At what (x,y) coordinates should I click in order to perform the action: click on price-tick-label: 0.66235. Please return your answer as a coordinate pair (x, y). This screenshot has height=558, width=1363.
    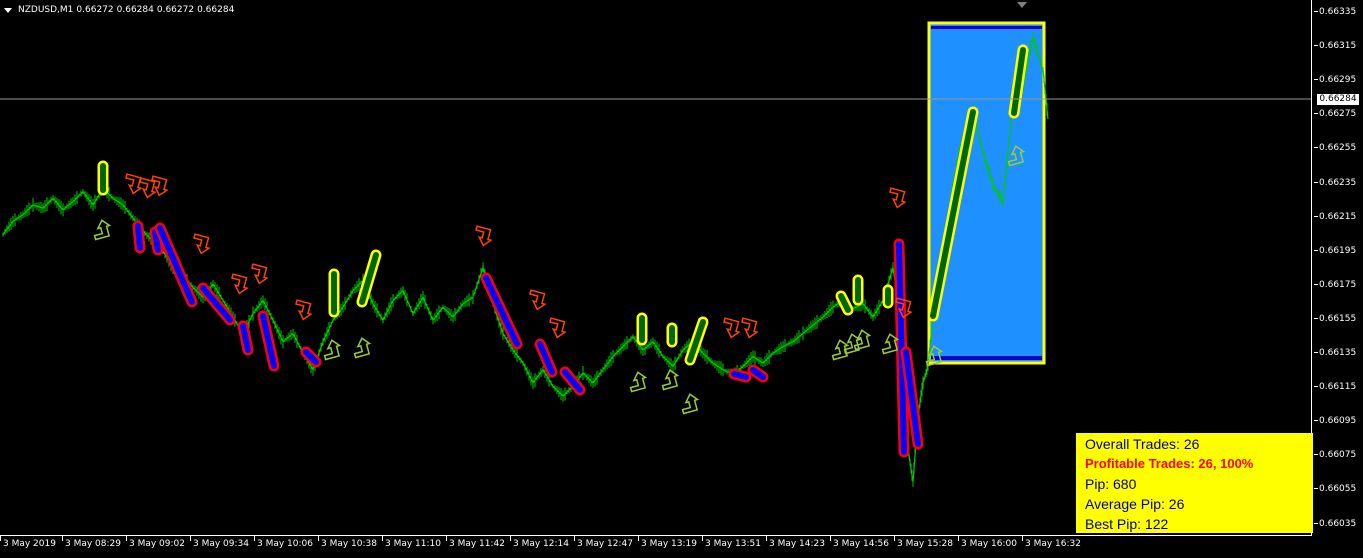
    Looking at the image, I should click on (1335, 183).